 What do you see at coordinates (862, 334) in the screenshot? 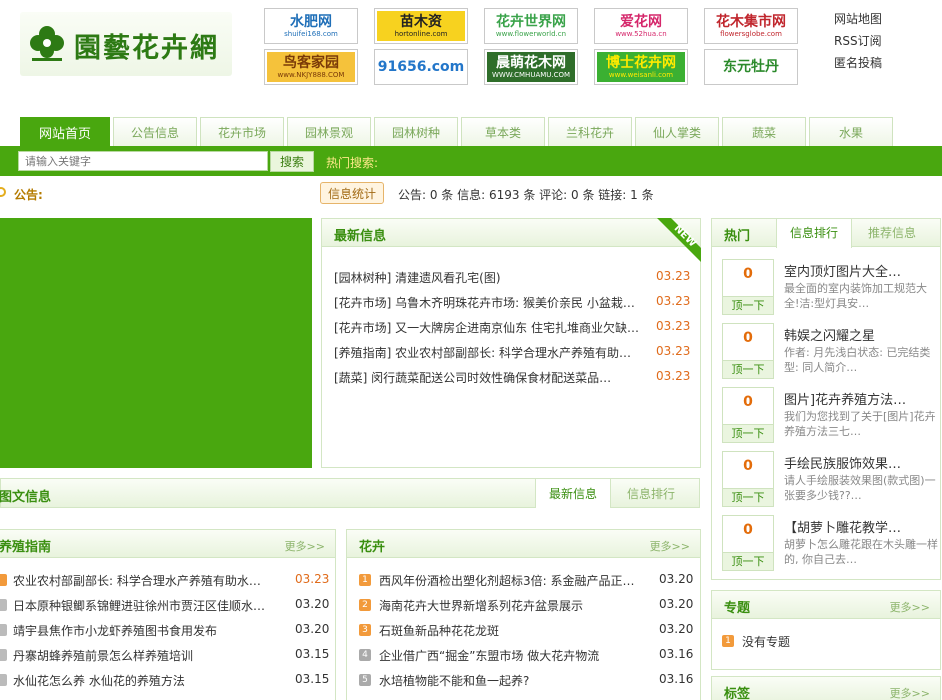
I see `hot-item-title: 韩娱之闪耀之星` at bounding box center [862, 334].